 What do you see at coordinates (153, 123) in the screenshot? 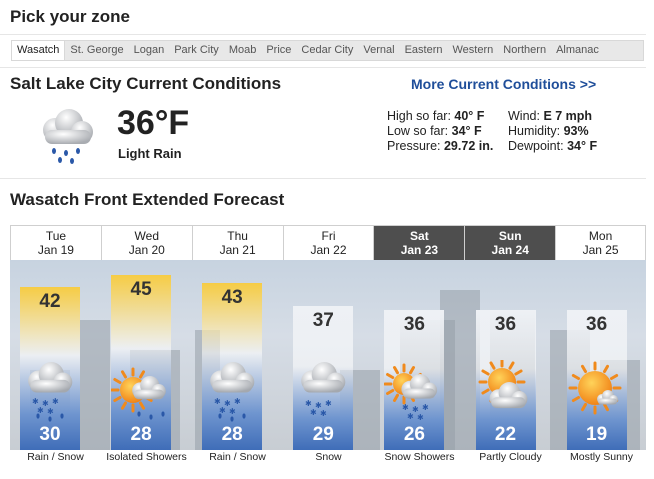
I see `current-temperature: 36°F` at bounding box center [153, 123].